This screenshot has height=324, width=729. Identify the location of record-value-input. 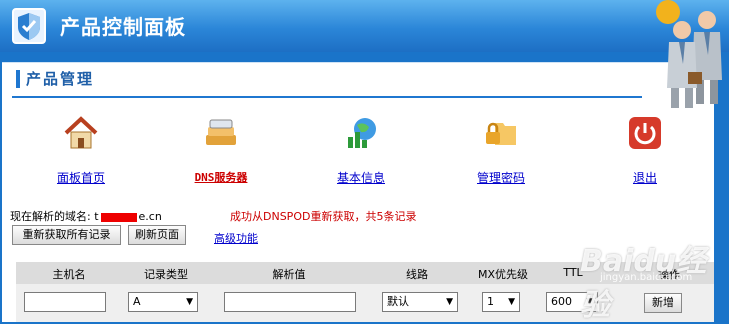
(290, 302).